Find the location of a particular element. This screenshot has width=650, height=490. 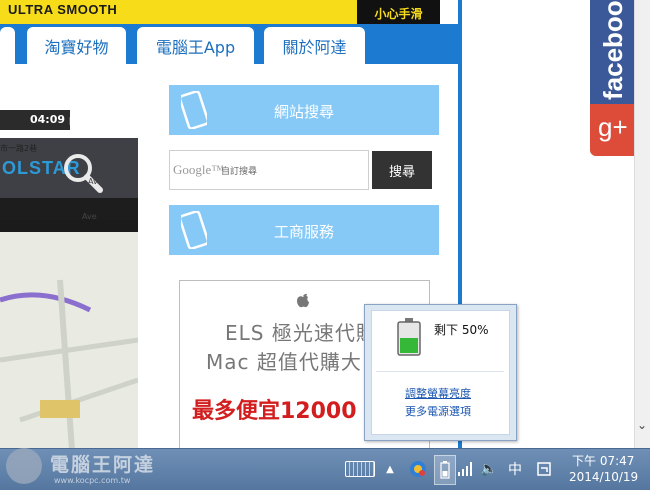

scrollbar is located at coordinates (642, 224).